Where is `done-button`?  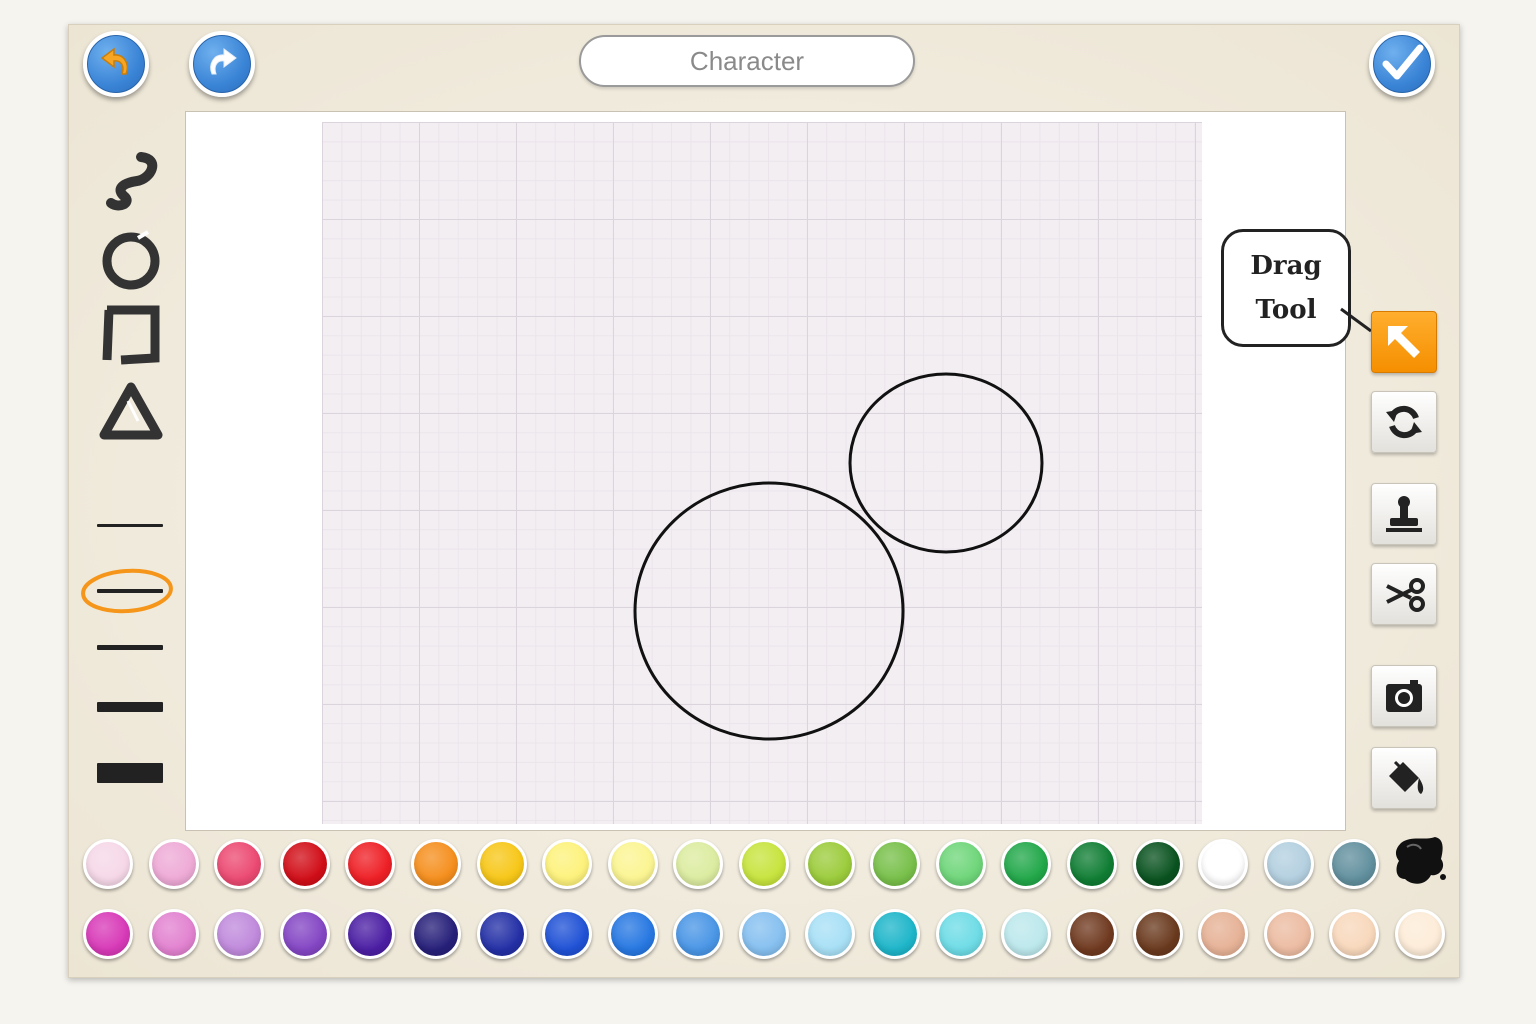
done-button is located at coordinates (1402, 64).